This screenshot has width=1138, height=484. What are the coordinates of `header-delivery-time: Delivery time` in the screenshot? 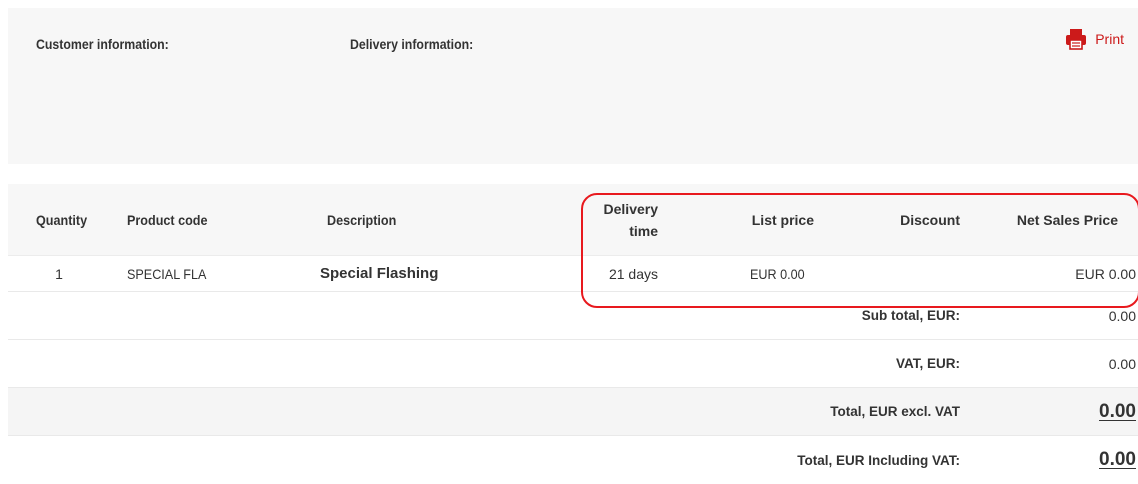 It's located at (613, 219).